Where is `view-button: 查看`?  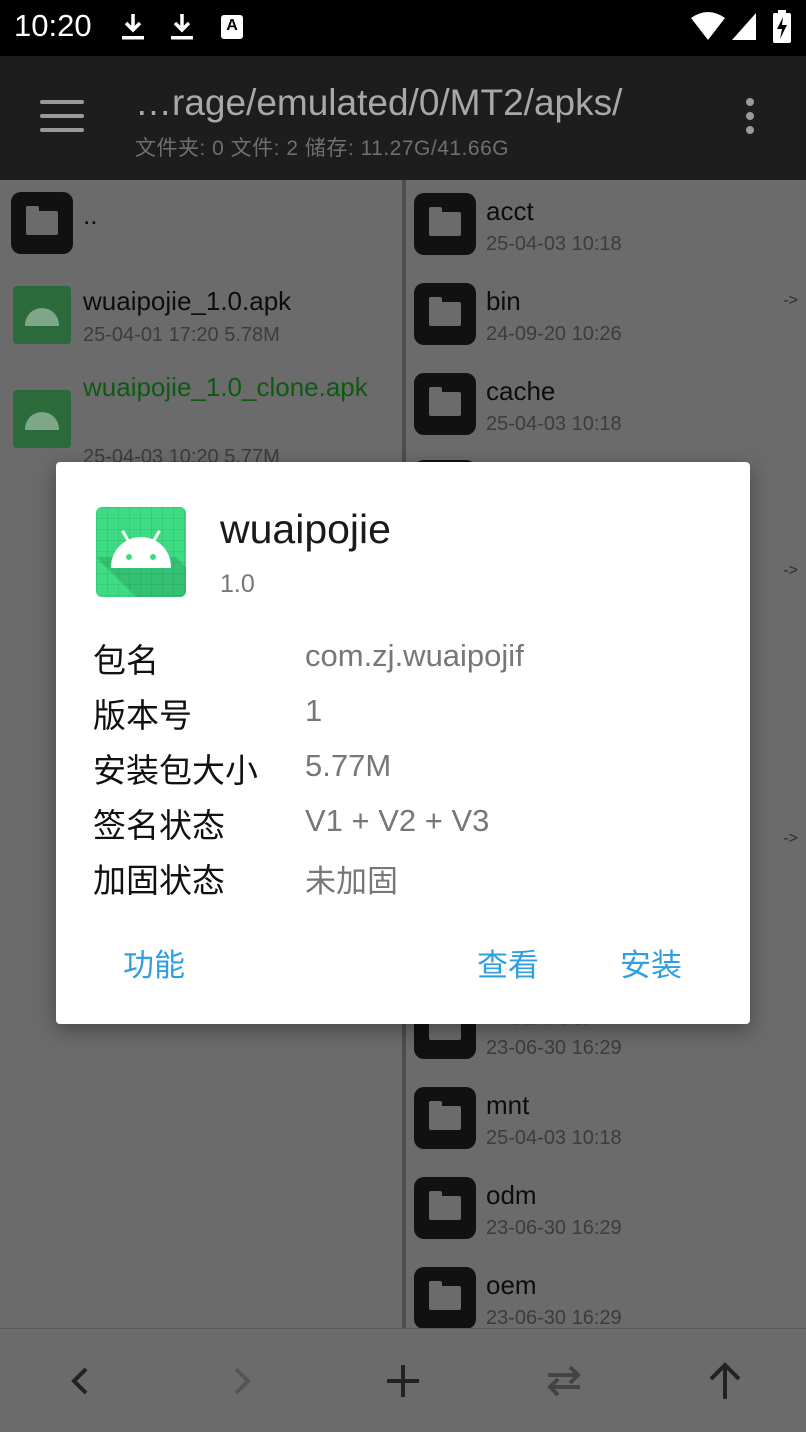 view-button: 查看 is located at coordinates (508, 962).